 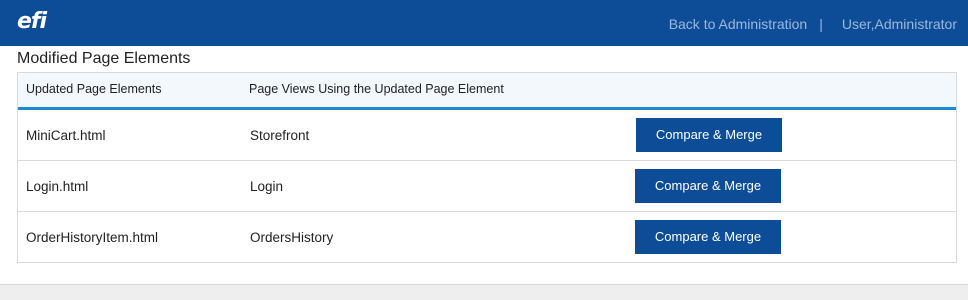 What do you see at coordinates (292, 237) in the screenshot?
I see `page-view-name: OrdersHistory` at bounding box center [292, 237].